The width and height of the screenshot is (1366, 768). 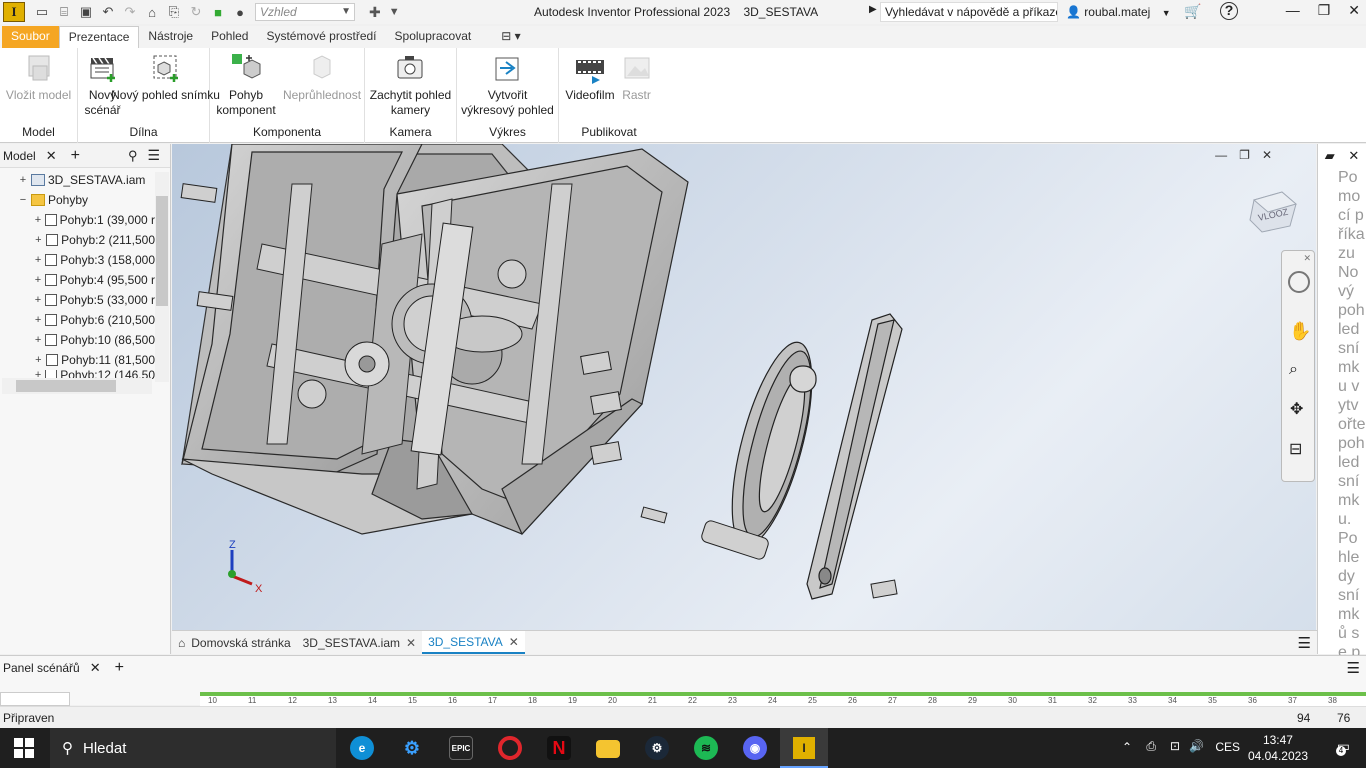 What do you see at coordinates (152, 12) in the screenshot?
I see `home-icon: ⌂` at bounding box center [152, 12].